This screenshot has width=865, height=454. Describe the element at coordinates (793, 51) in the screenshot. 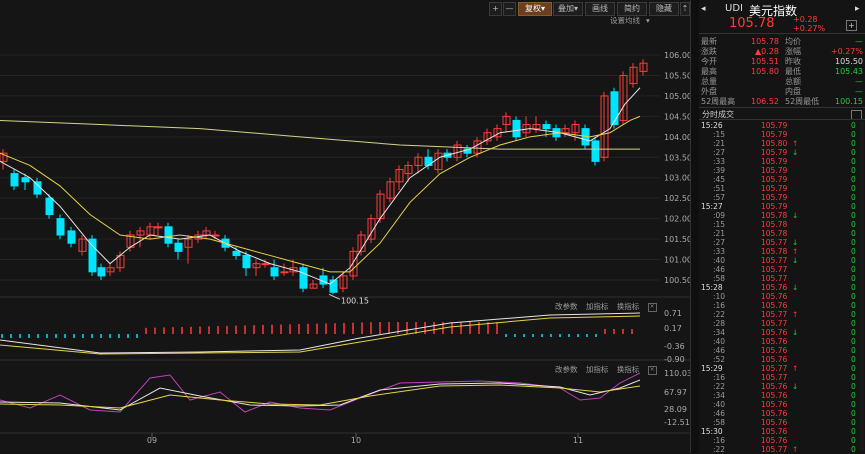

I see `quote-label: 涨幅` at that location.